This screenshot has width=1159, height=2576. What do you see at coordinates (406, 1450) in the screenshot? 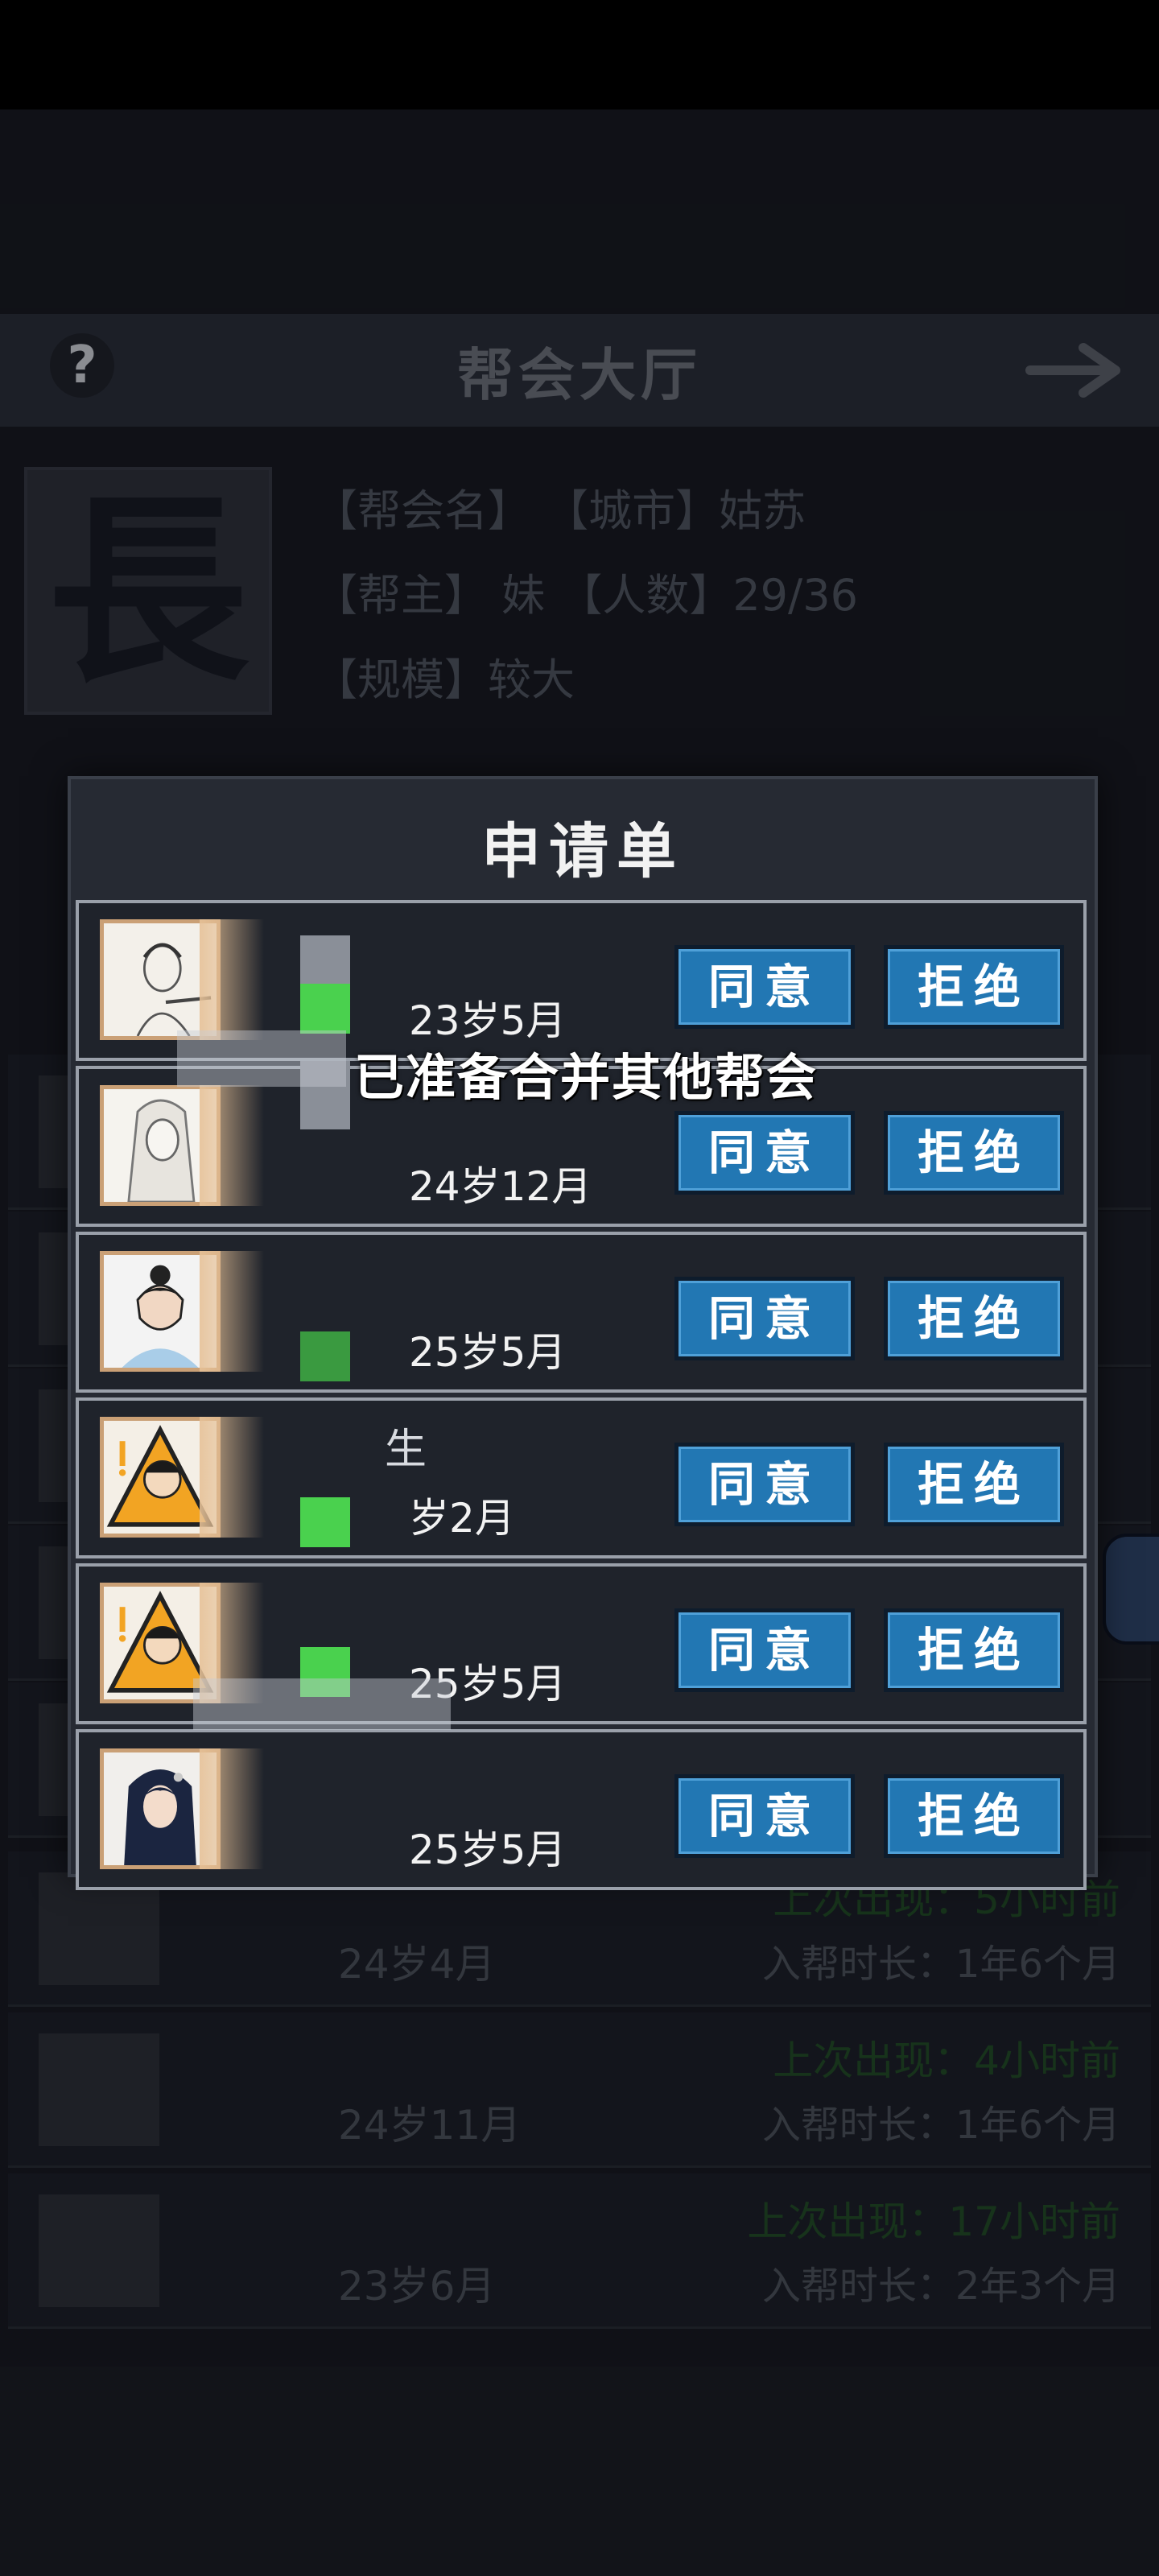
I see `applicant-name: 生` at bounding box center [406, 1450].